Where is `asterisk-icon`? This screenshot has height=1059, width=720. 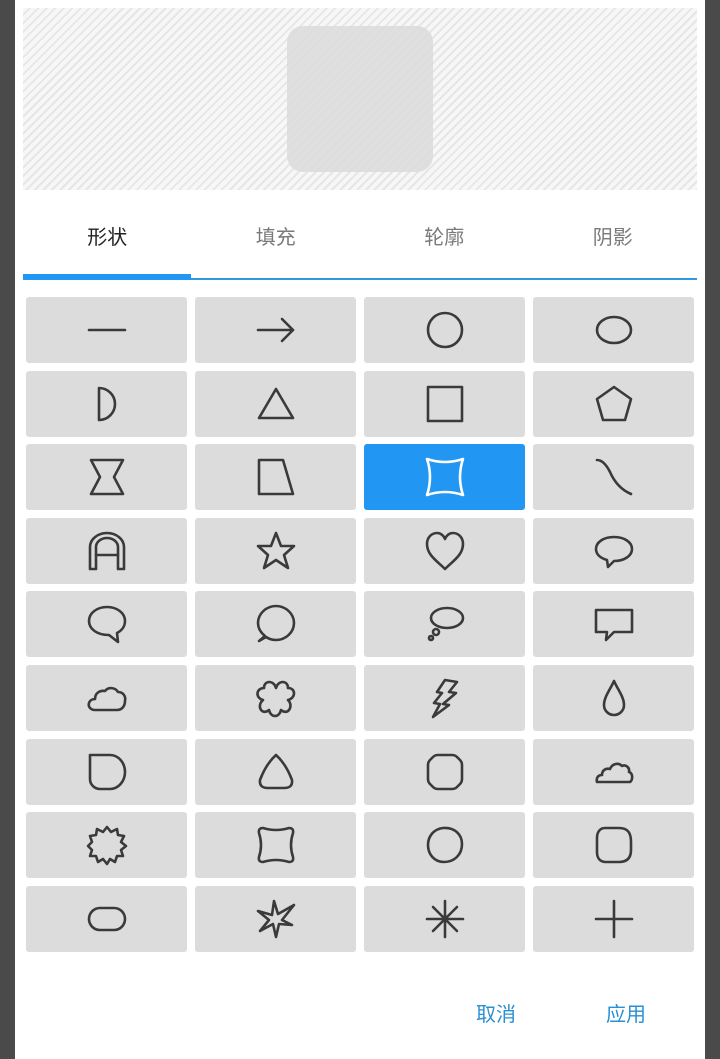
asterisk-icon is located at coordinates (444, 919).